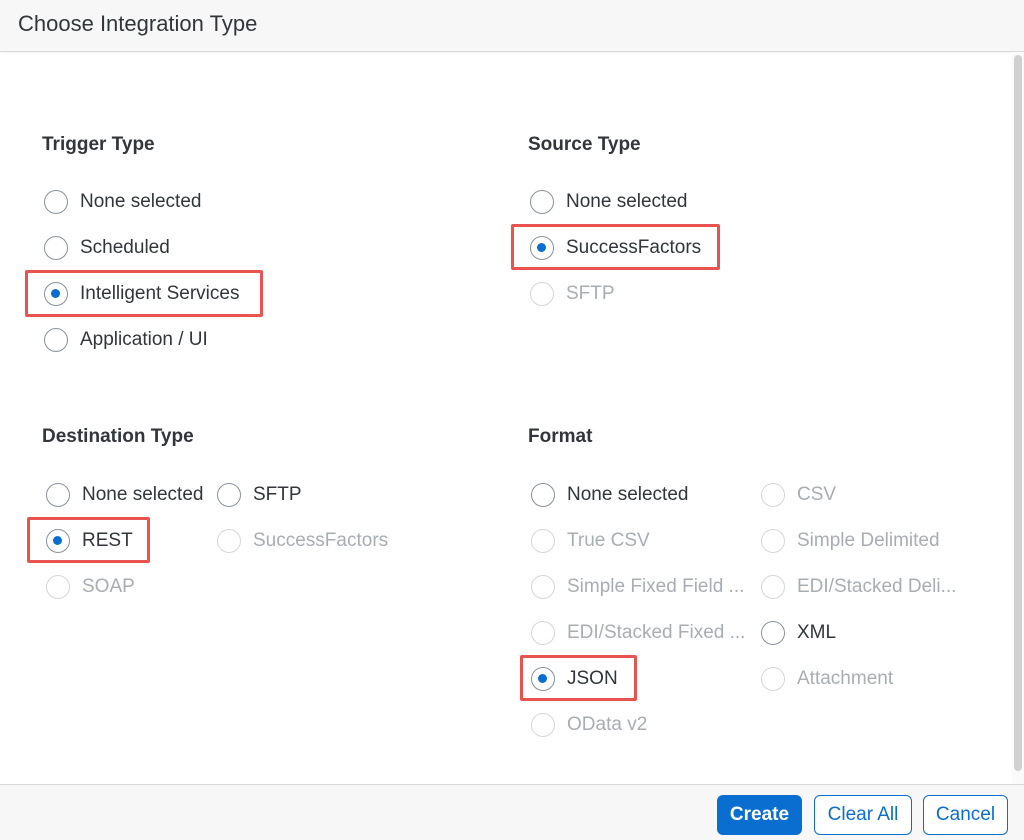 This screenshot has width=1024, height=840. I want to click on trigger-type-none-selected-radio: None selected, so click(122, 202).